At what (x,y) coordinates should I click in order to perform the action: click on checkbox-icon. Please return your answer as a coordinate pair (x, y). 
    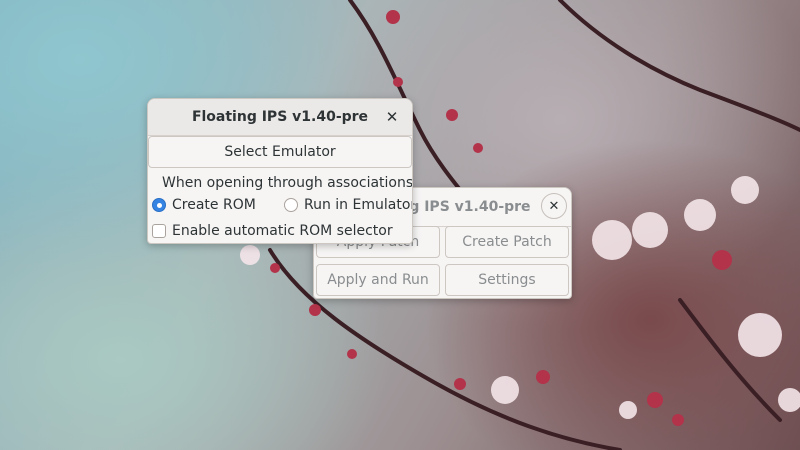
    Looking at the image, I should click on (159, 231).